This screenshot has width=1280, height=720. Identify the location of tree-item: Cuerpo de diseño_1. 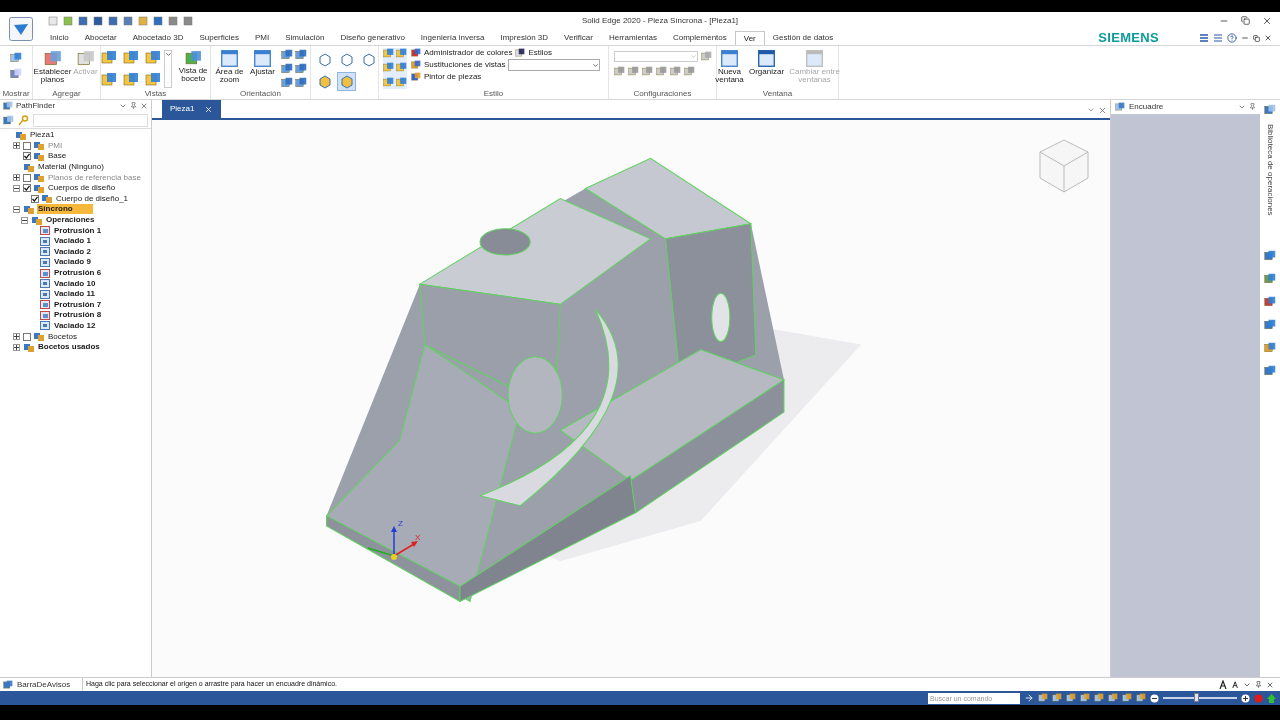
(92, 198).